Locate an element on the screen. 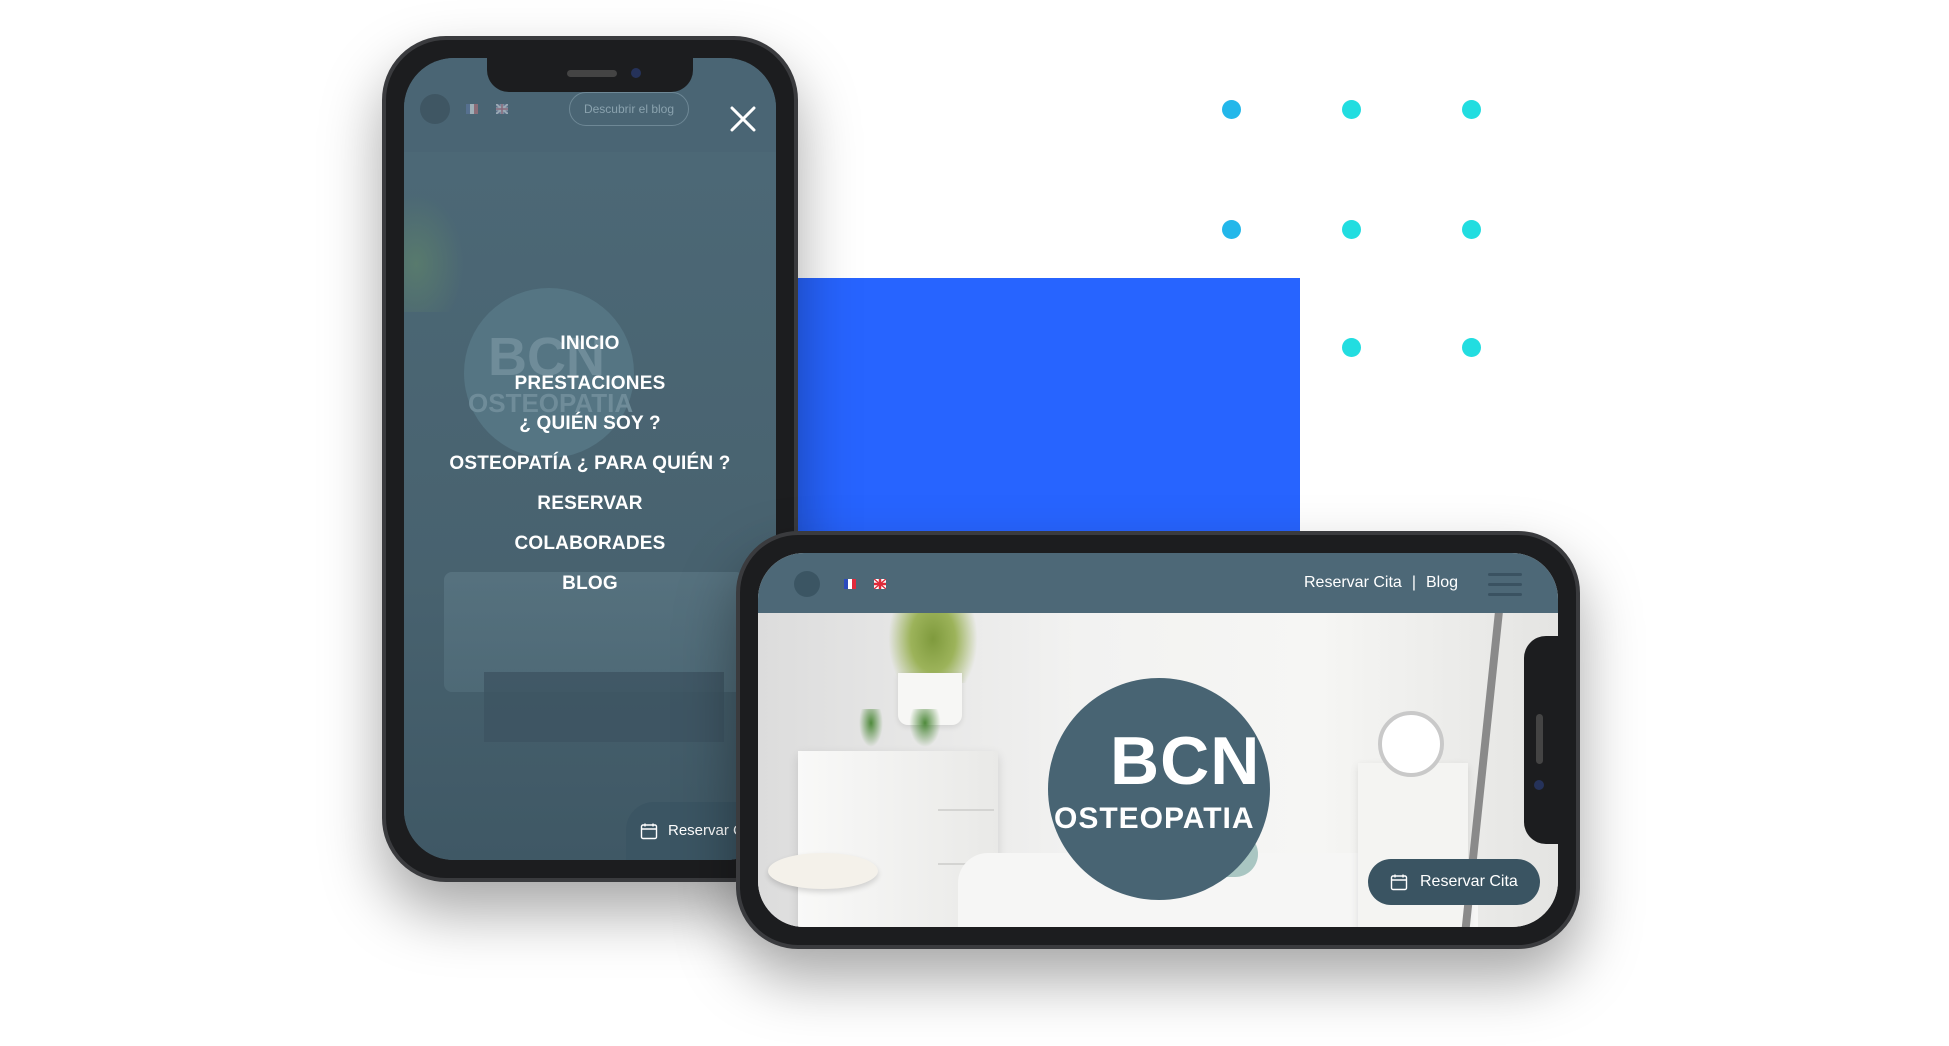  reserve-appointment-label: Reservar Cita is located at coordinates (1469, 881).